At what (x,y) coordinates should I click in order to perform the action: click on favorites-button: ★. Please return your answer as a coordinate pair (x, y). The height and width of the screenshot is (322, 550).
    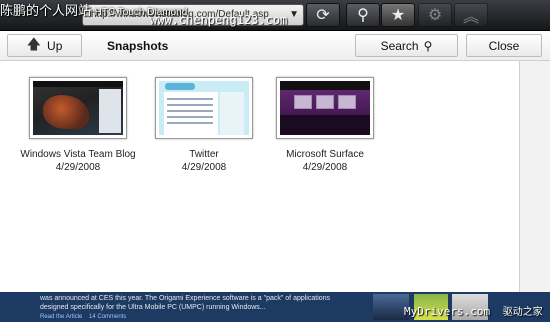
    Looking at the image, I should click on (398, 15).